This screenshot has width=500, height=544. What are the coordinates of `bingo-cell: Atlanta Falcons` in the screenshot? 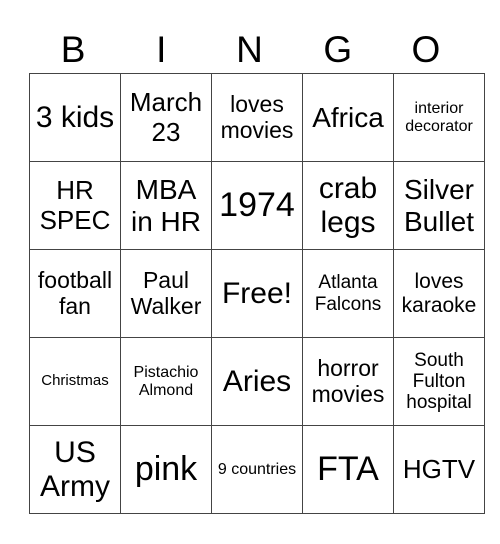 It's located at (348, 293).